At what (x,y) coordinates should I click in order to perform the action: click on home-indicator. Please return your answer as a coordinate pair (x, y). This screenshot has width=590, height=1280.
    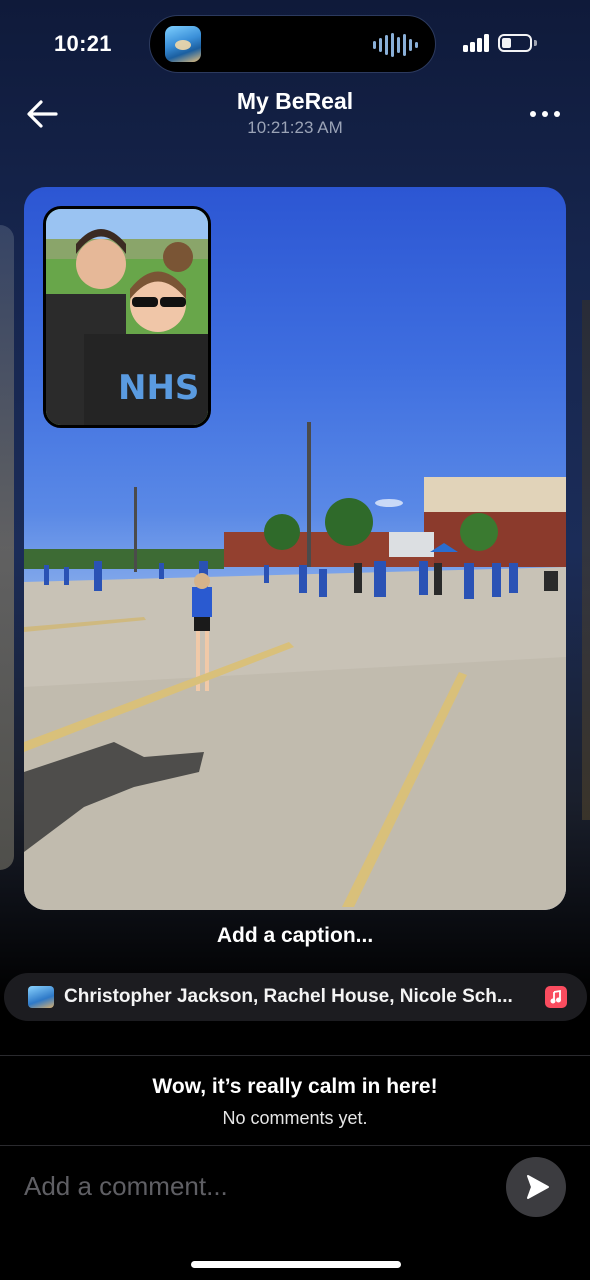
    Looking at the image, I should click on (296, 1264).